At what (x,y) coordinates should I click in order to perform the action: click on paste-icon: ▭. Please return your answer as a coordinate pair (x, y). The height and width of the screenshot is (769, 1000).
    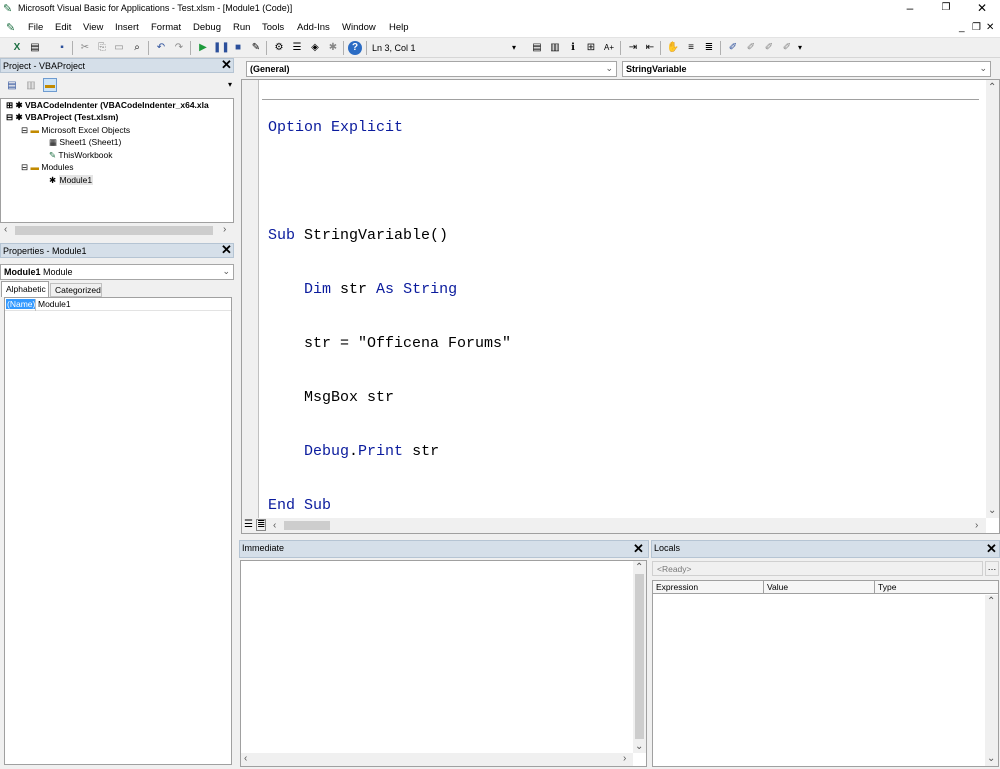
    Looking at the image, I should click on (119, 48).